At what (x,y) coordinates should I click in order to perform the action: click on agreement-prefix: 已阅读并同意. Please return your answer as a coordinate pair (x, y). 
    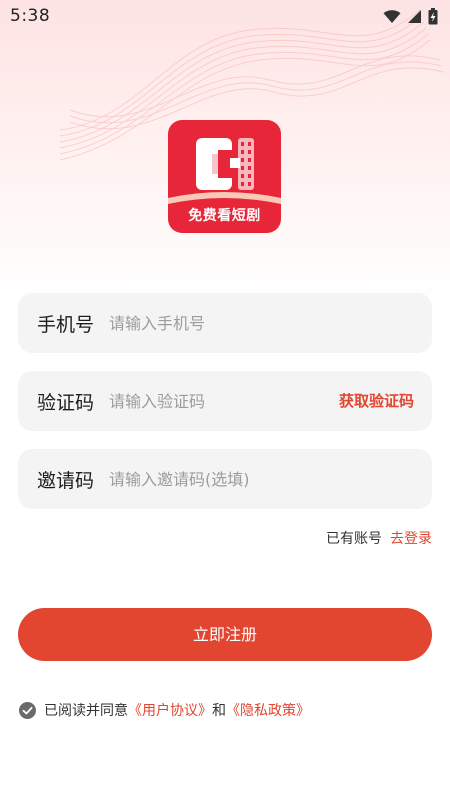
    Looking at the image, I should click on (86, 711).